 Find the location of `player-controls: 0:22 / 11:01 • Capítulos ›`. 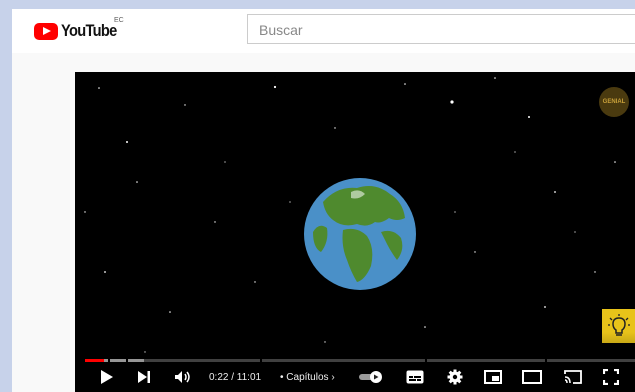

player-controls: 0:22 / 11:01 • Capítulos › is located at coordinates (355, 378).